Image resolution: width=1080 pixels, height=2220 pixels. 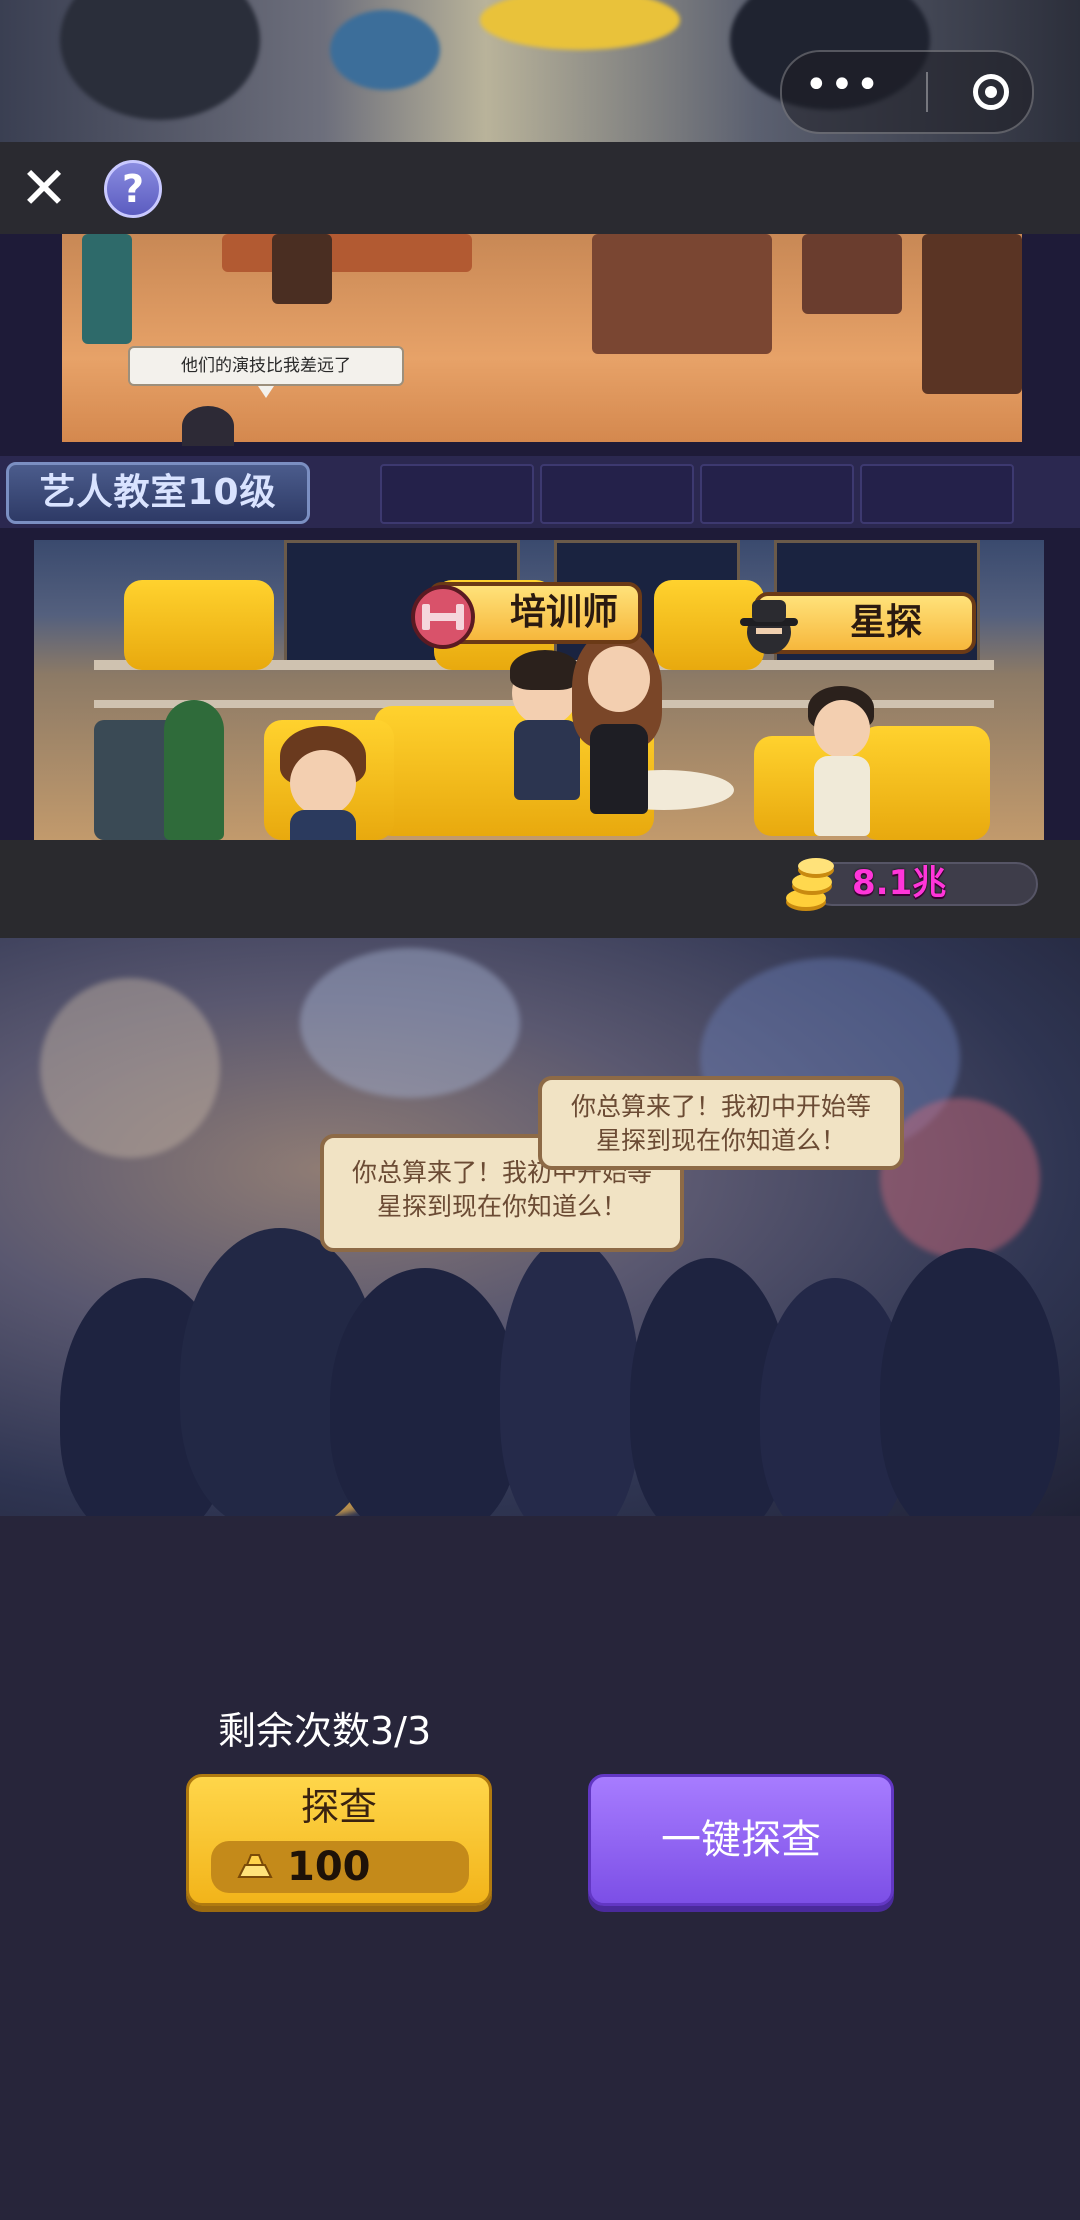 I want to click on coin-amount: 8.1兆, so click(x=899, y=883).